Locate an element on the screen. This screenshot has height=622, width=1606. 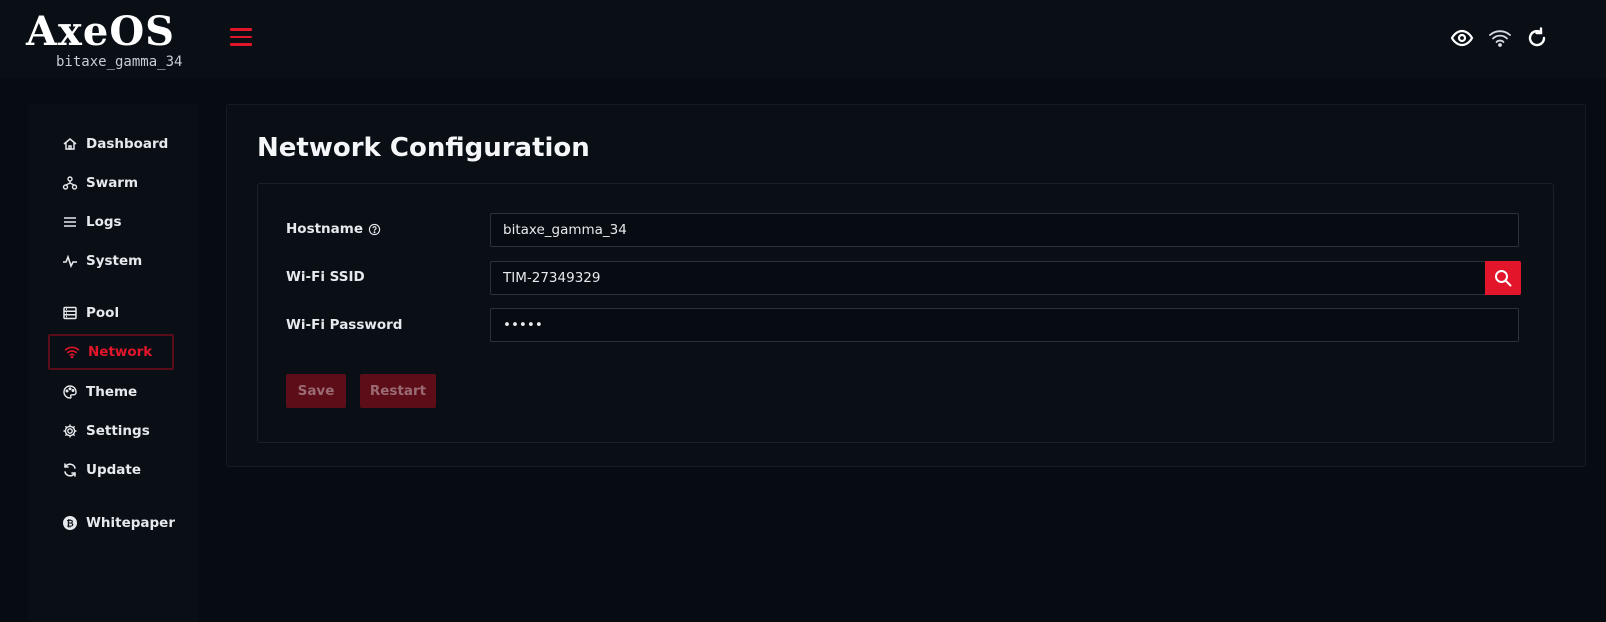
sync-icon is located at coordinates (70, 470).